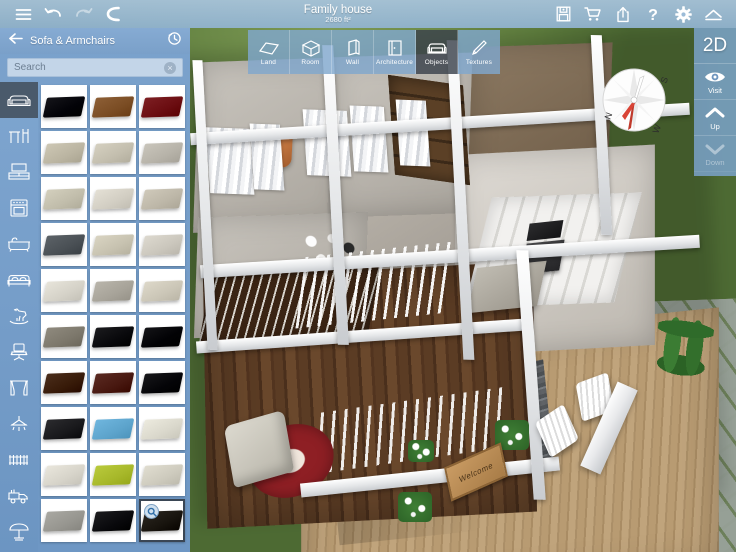 The image size is (736, 552). I want to click on sidebar-item-kids, so click(19, 316).